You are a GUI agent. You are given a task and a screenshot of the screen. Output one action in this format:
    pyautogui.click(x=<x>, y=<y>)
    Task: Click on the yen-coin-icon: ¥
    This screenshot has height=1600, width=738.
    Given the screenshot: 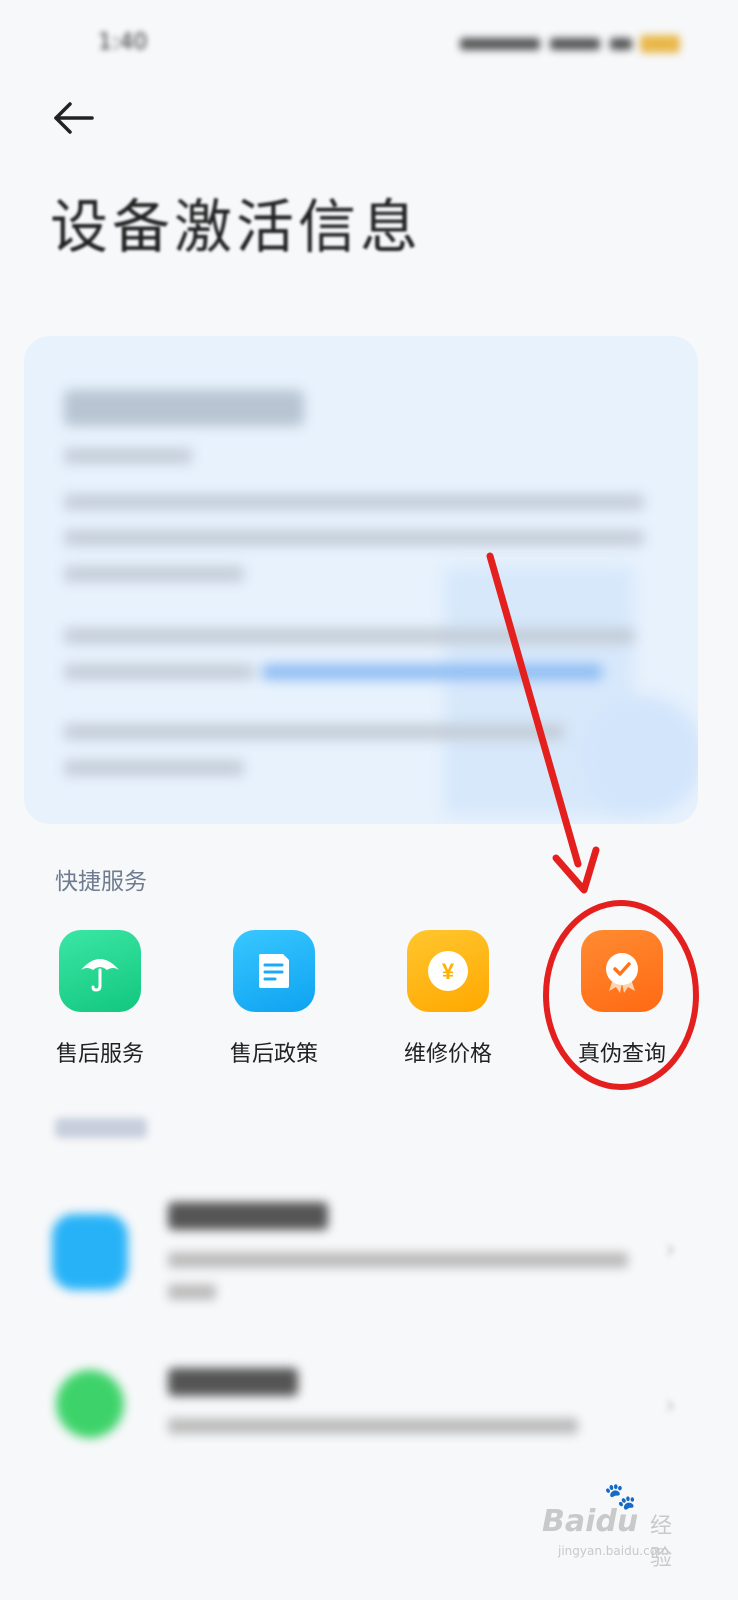 What is the action you would take?
    pyautogui.click(x=448, y=971)
    